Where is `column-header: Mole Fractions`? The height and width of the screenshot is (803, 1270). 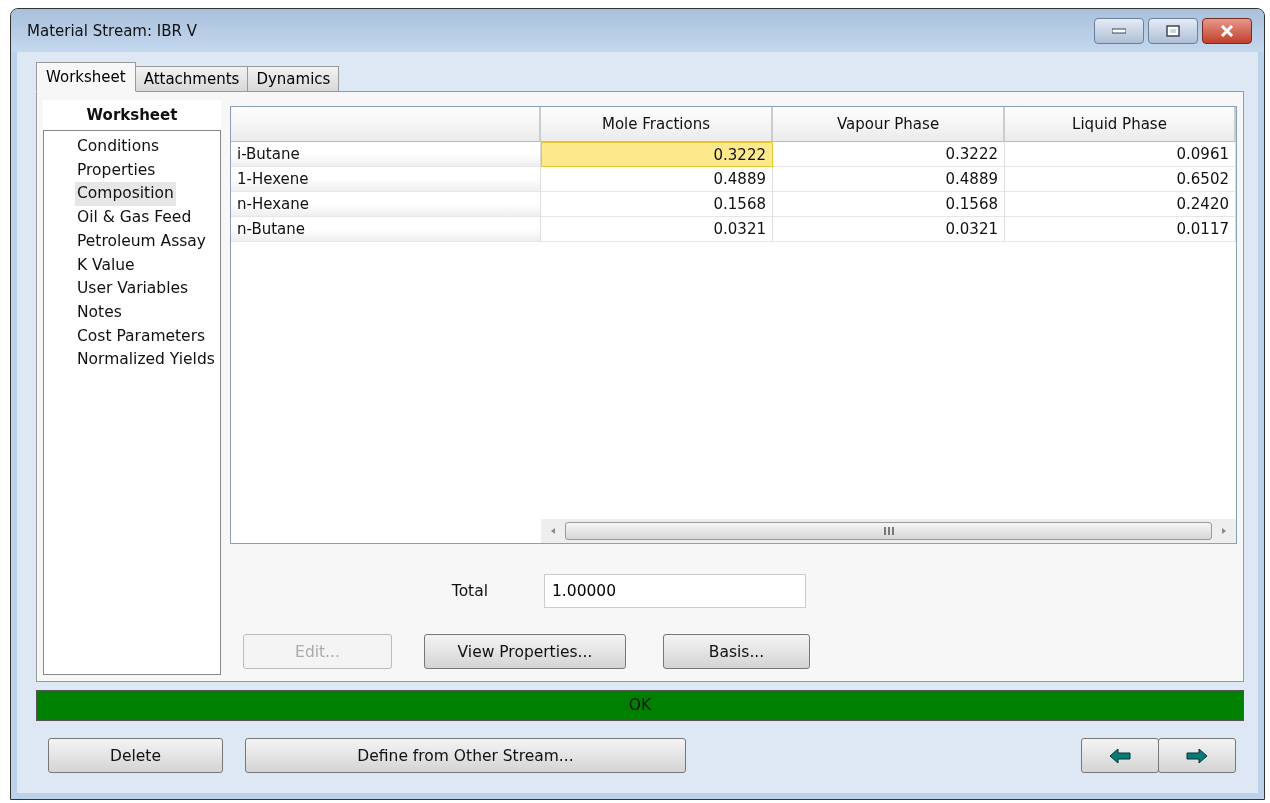
column-header: Mole Fractions is located at coordinates (657, 124).